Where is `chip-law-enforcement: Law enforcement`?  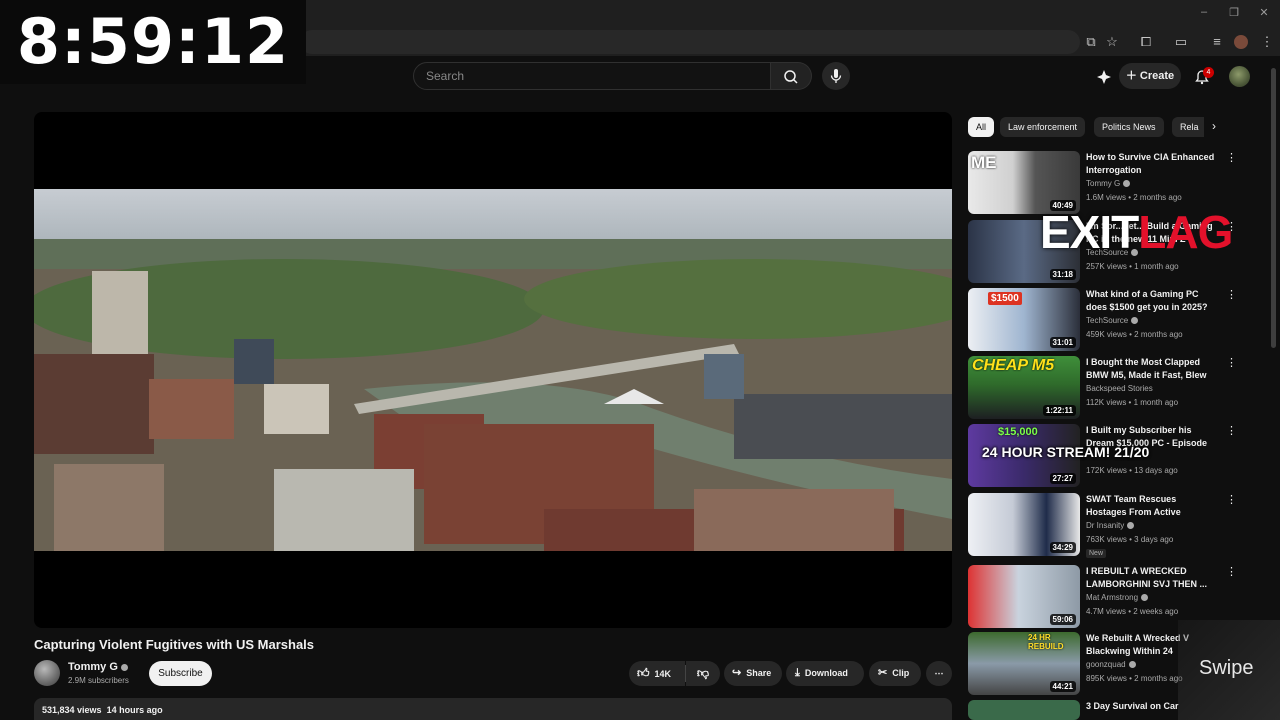
chip-law-enforcement: Law enforcement is located at coordinates (1043, 127).